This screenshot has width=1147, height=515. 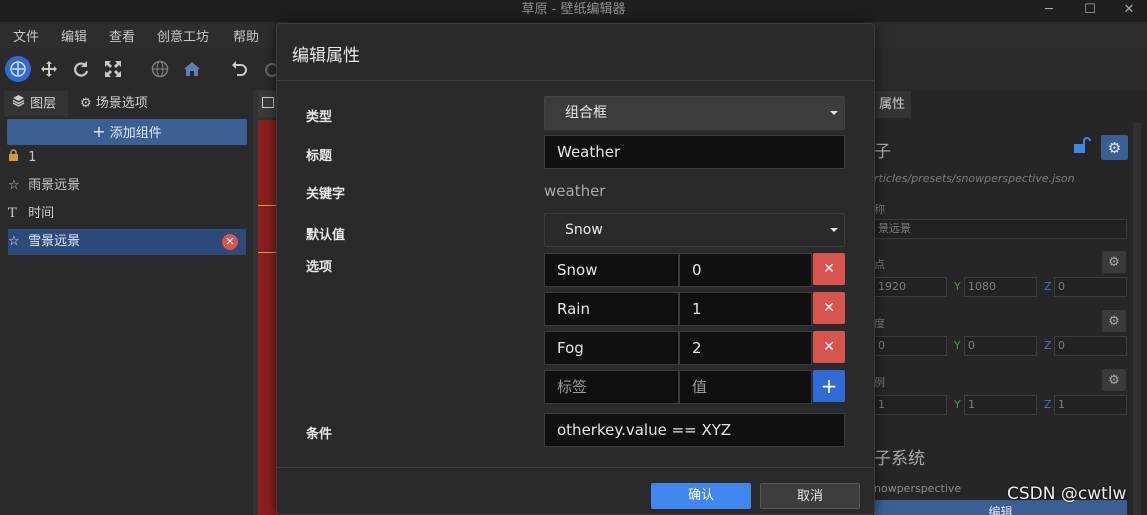 What do you see at coordinates (268, 317) in the screenshot?
I see `scene-viewport` at bounding box center [268, 317].